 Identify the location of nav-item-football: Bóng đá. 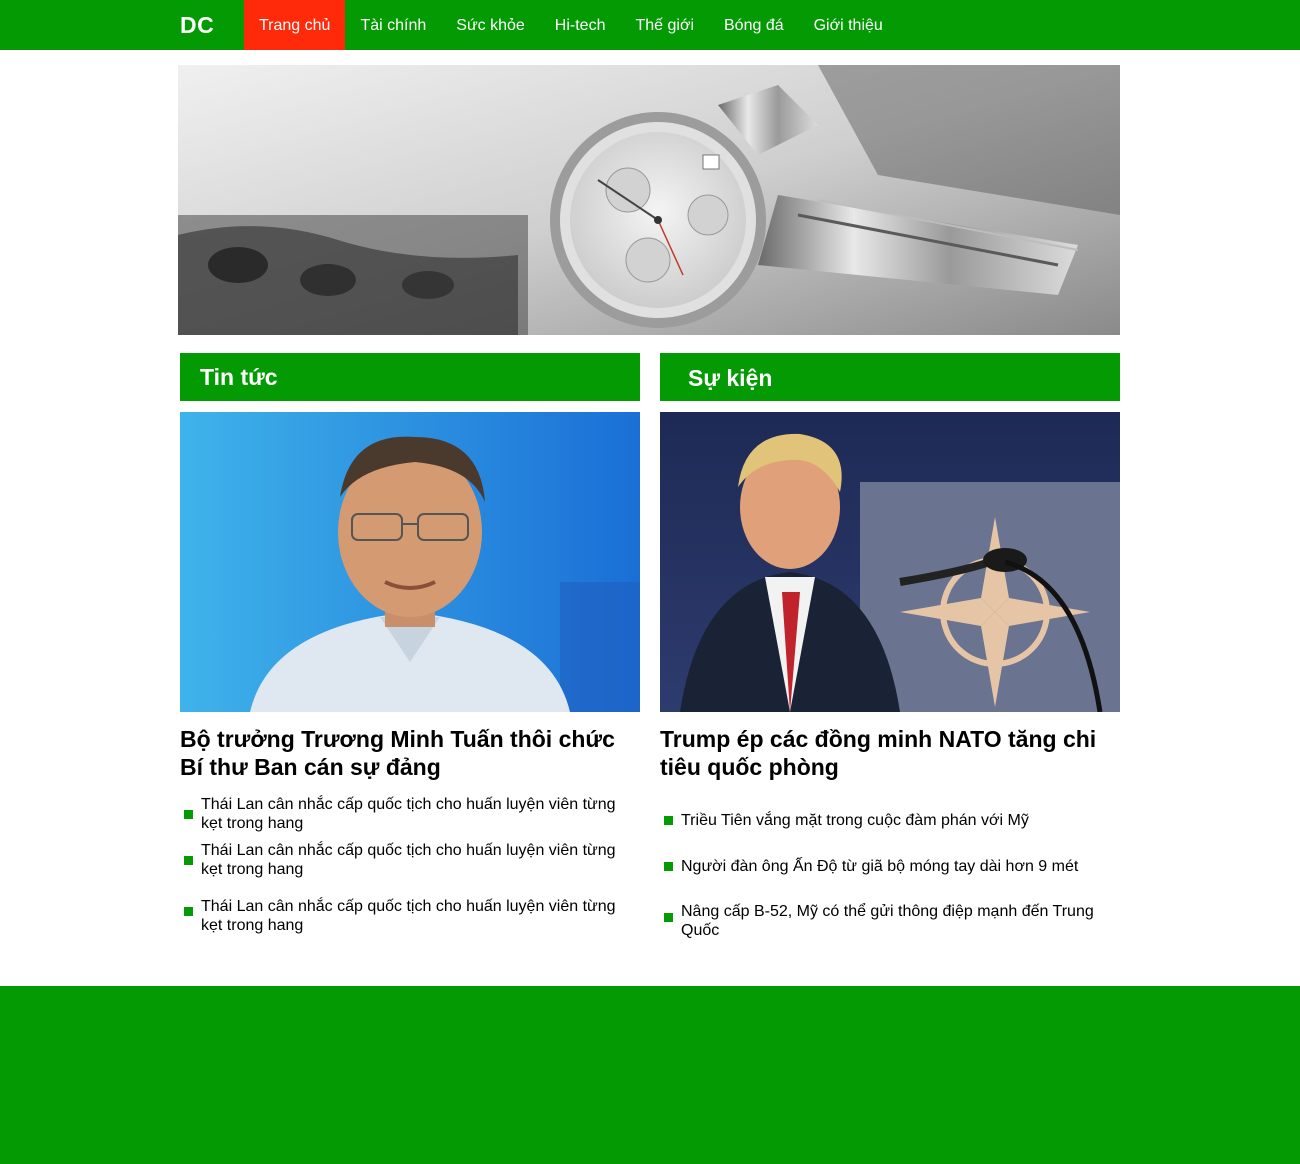
(754, 25).